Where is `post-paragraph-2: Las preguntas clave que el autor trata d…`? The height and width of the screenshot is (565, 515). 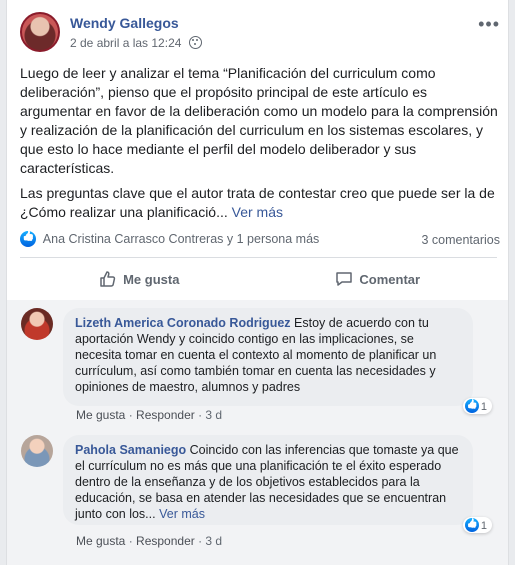
post-paragraph-2: Las preguntas clave que el autor trata d… is located at coordinates (260, 203).